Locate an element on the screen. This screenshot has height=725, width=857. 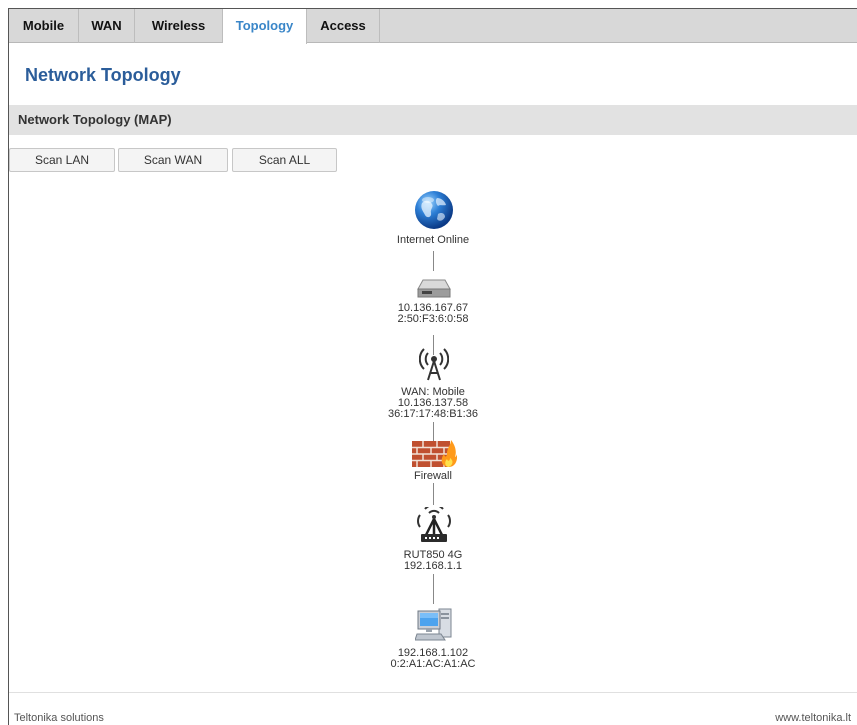
tab-topology: Topology is located at coordinates (265, 26).